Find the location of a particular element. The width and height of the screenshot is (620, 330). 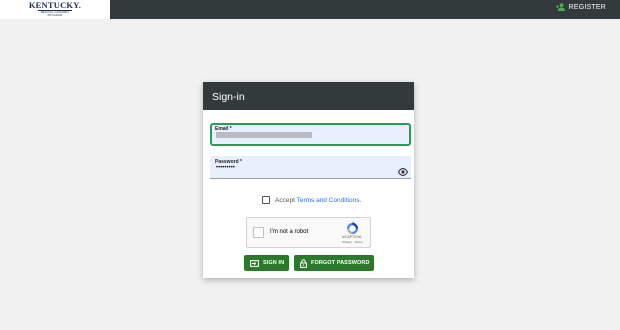

register-label: REGISTER is located at coordinates (587, 7).